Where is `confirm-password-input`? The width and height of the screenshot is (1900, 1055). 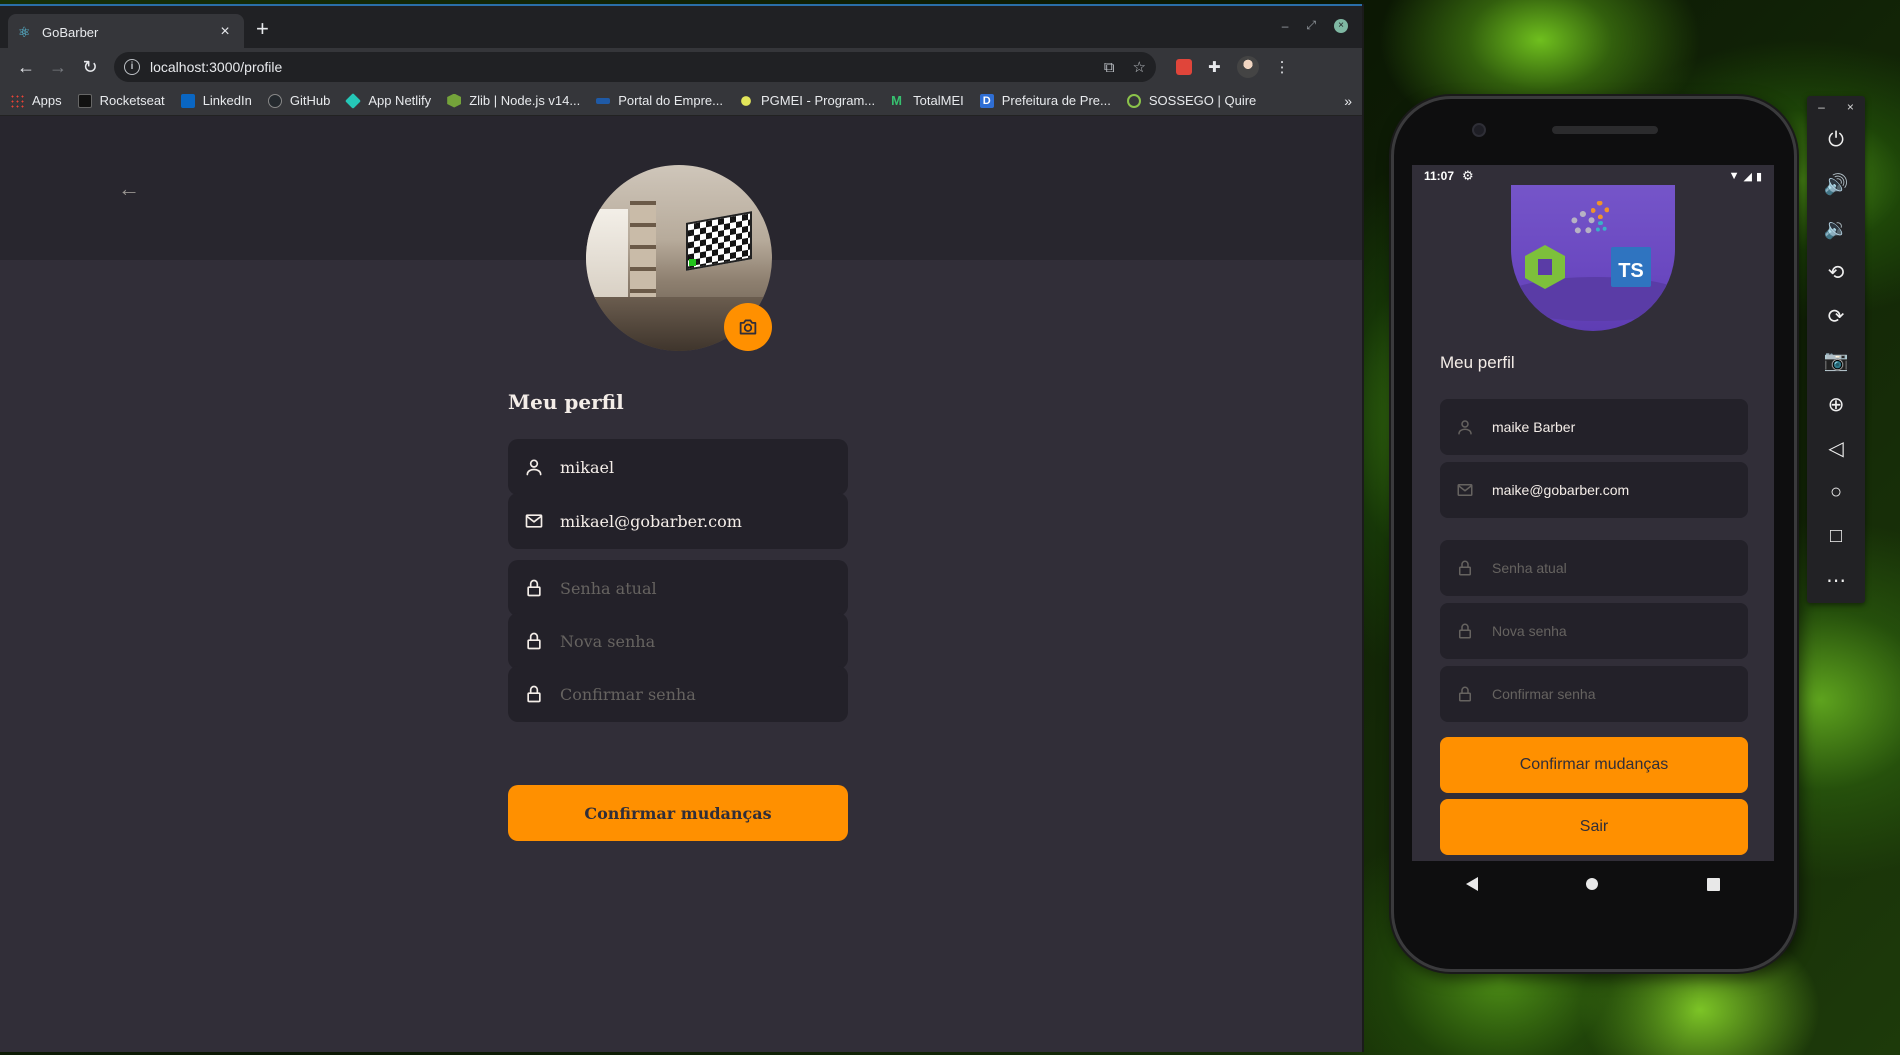 confirm-password-input is located at coordinates (696, 694).